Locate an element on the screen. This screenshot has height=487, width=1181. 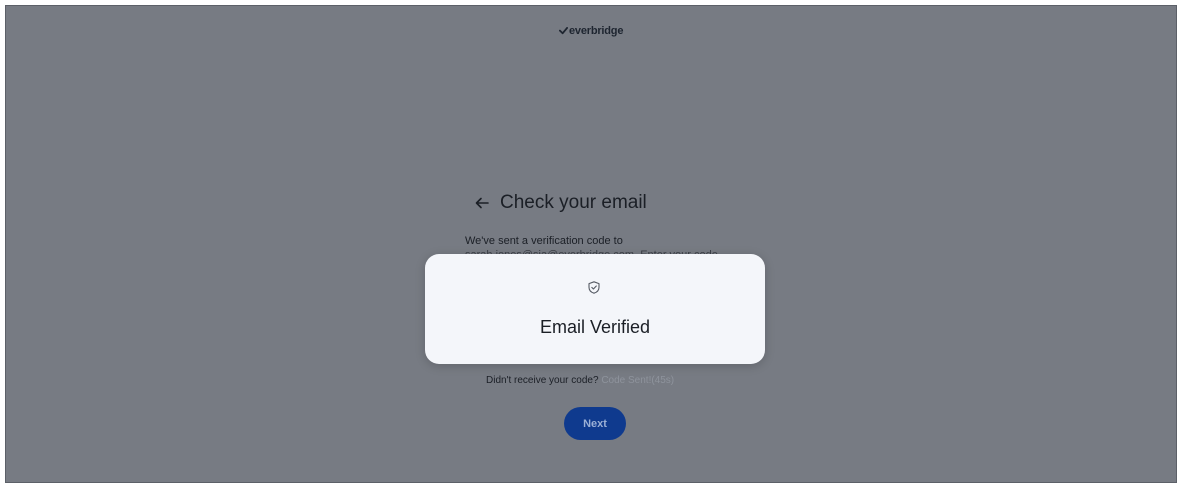
page-title: Check your email is located at coordinates (573, 202).